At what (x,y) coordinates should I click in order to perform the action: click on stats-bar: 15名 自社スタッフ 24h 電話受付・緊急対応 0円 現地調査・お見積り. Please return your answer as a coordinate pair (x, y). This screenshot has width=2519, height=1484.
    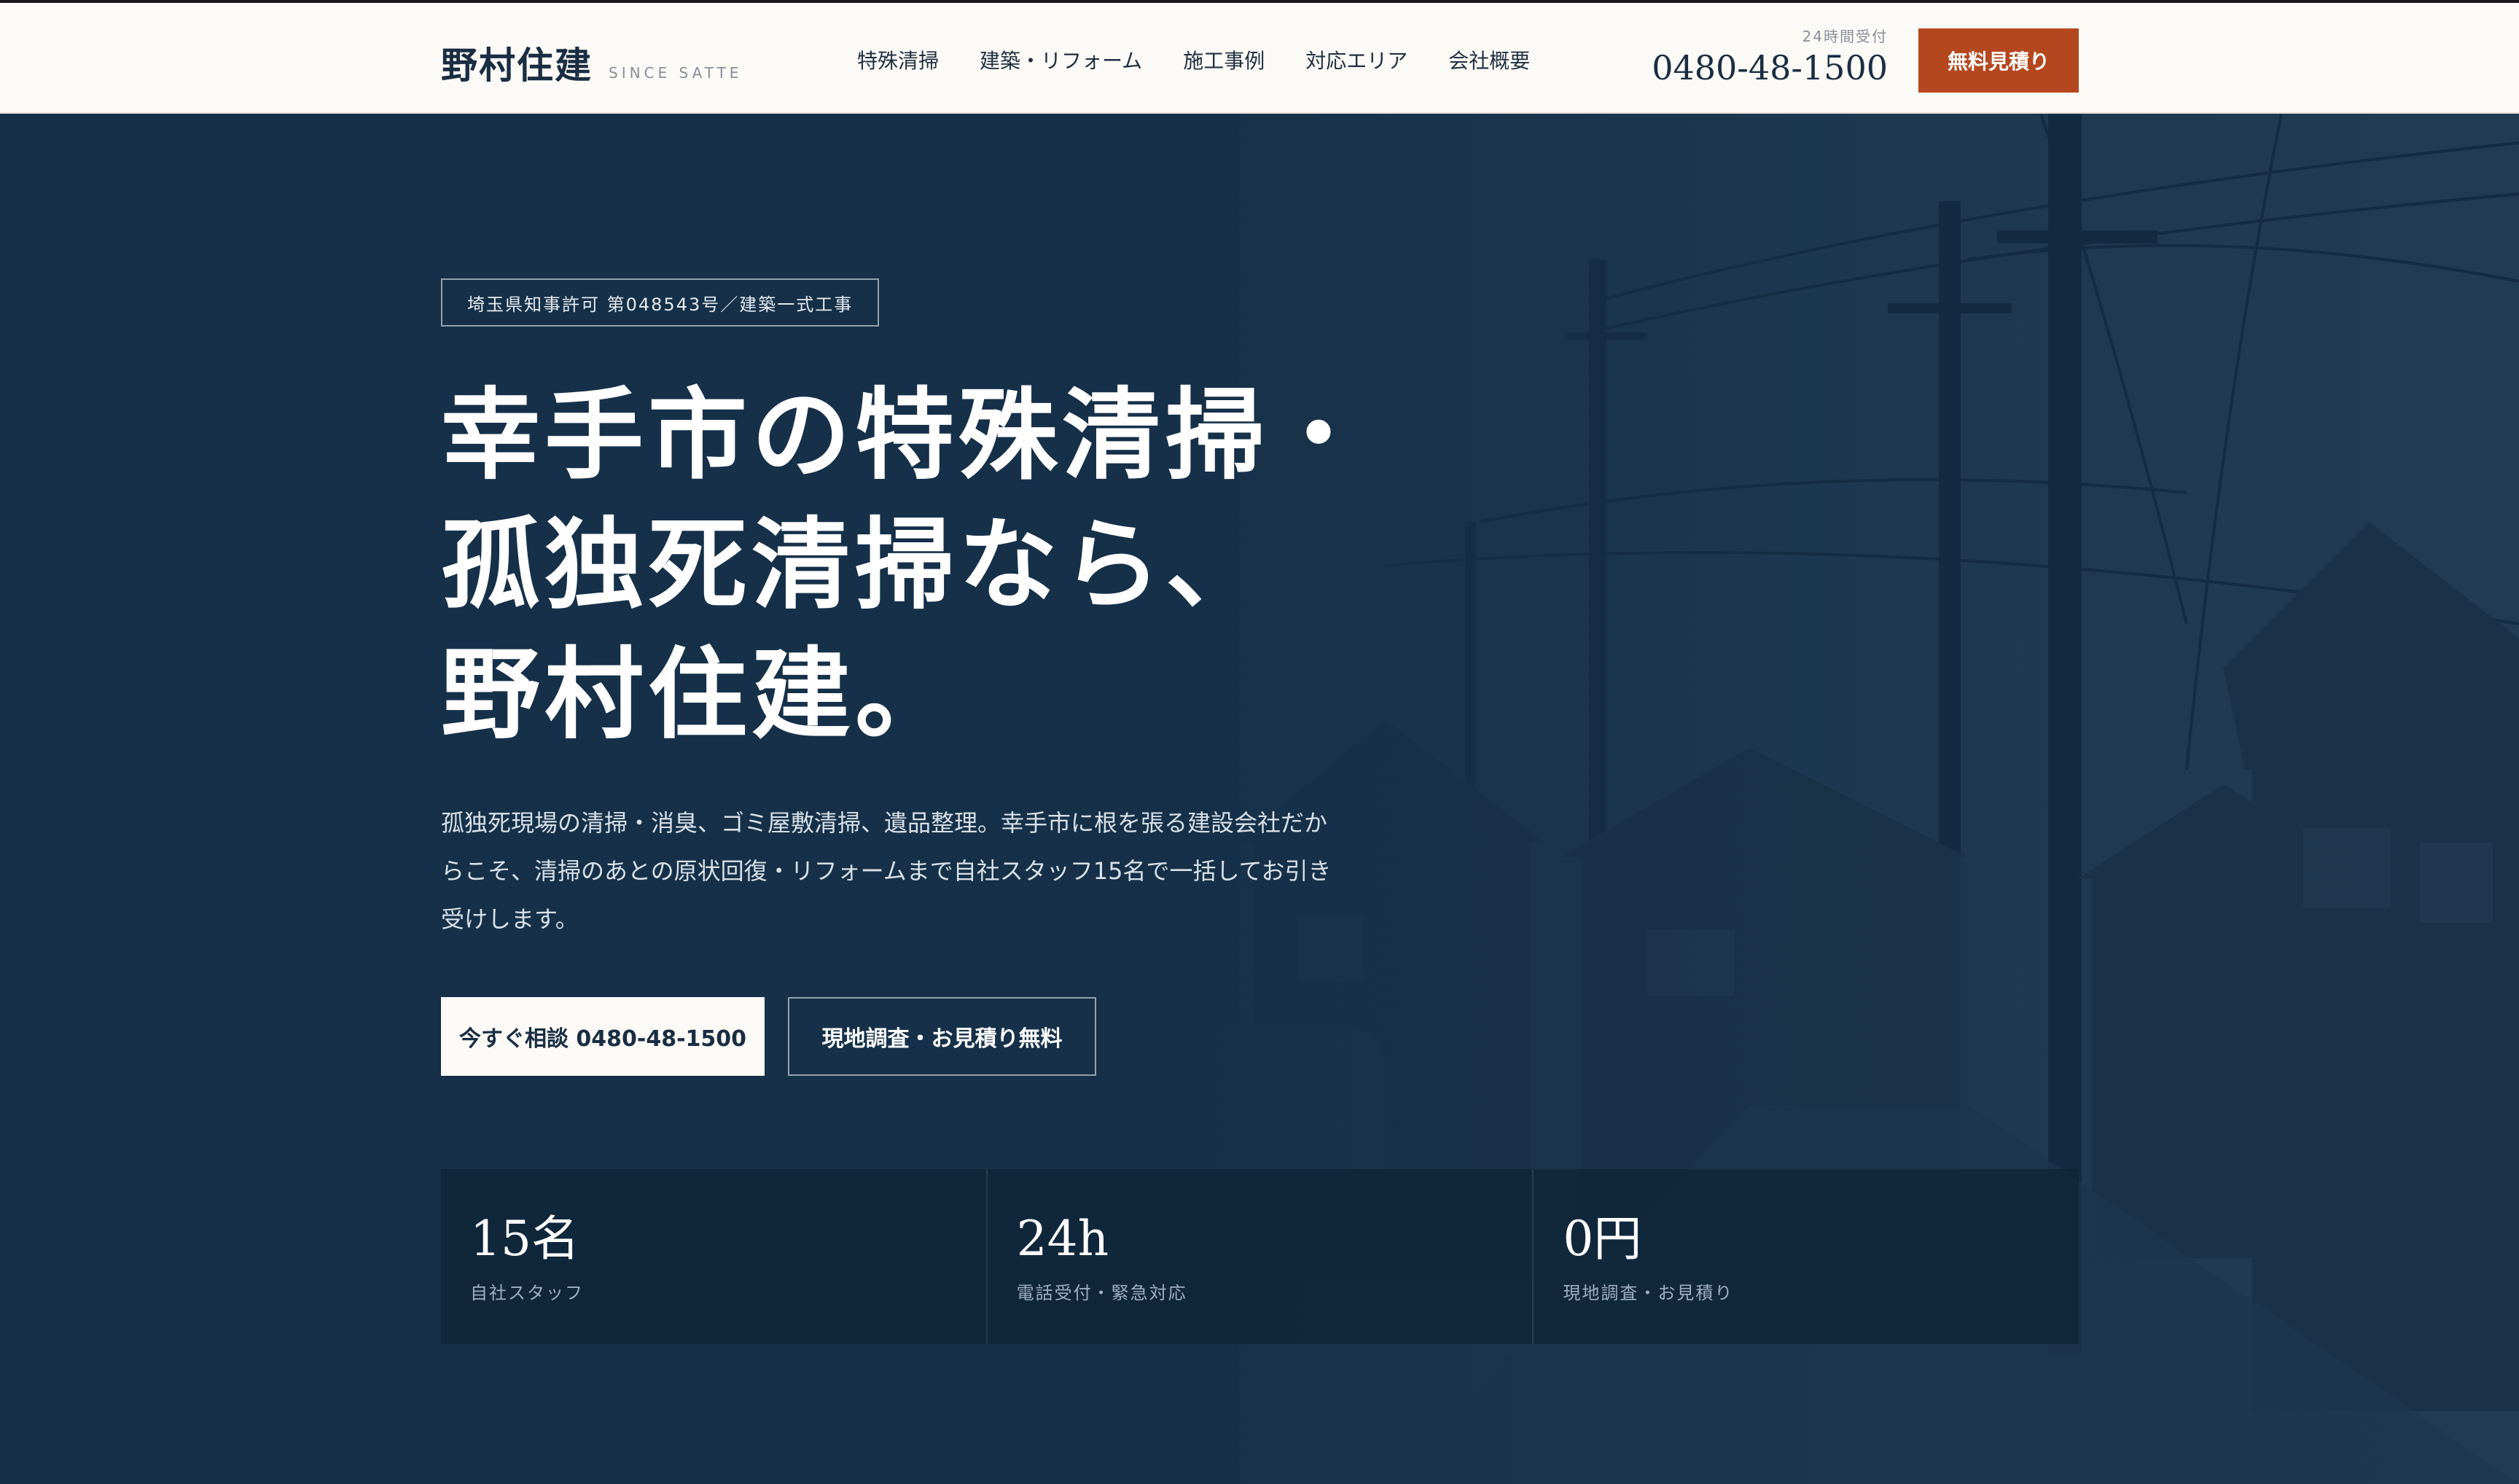
    Looking at the image, I should click on (1260, 1256).